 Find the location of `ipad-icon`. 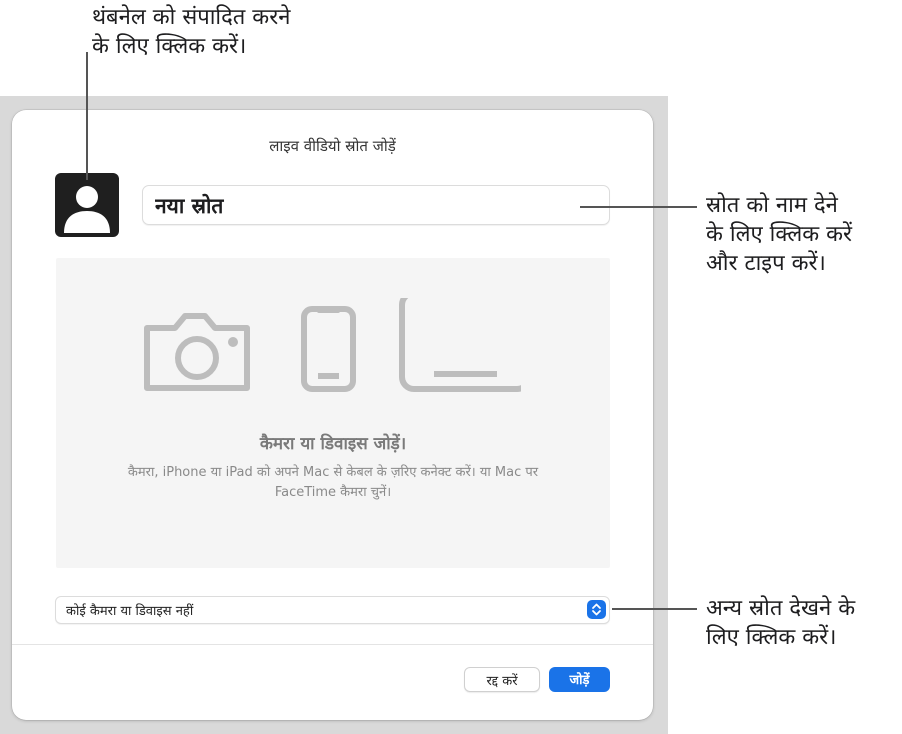

ipad-icon is located at coordinates (460, 345).